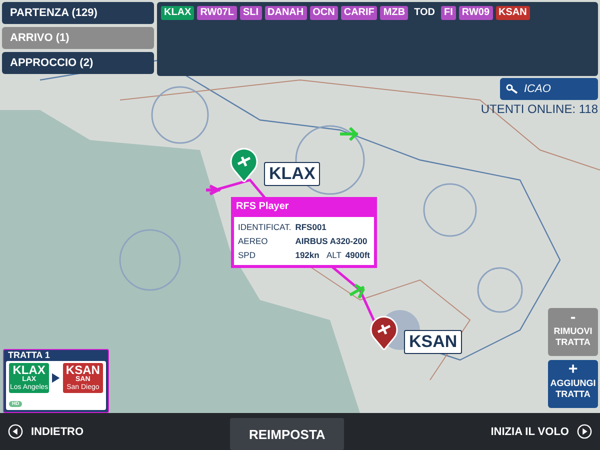  I want to click on field-value: RFS001, so click(311, 227).